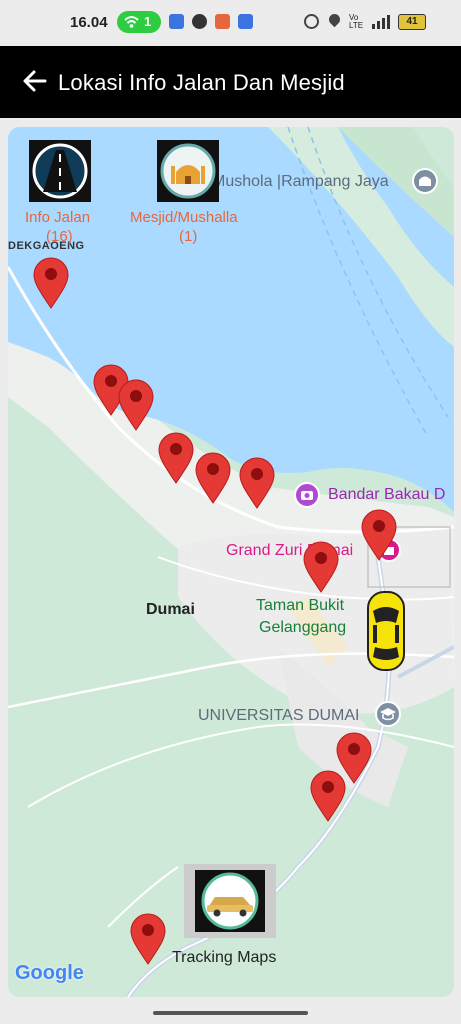 Image resolution: width=461 pixels, height=1024 pixels. I want to click on school-poi-icon, so click(388, 714).